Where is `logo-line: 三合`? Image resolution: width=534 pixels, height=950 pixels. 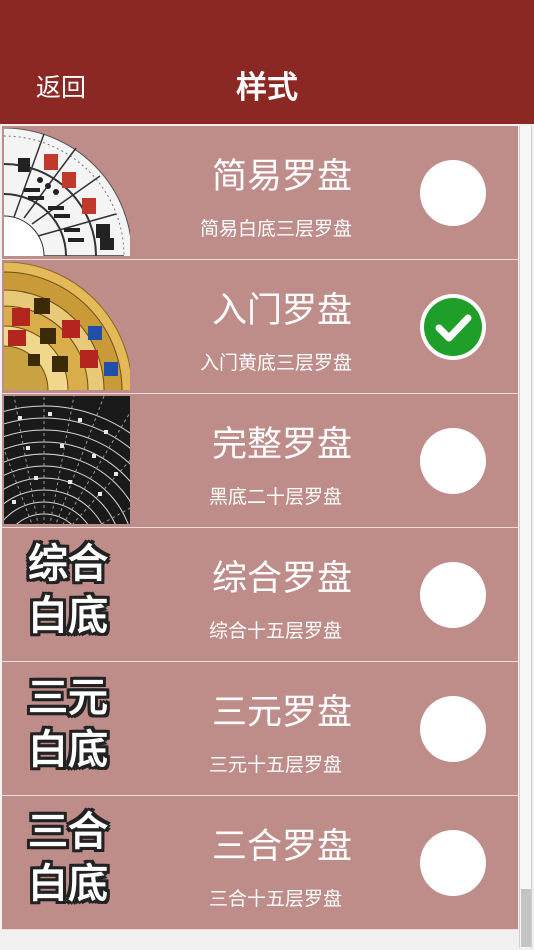
logo-line: 三合 is located at coordinates (68, 832).